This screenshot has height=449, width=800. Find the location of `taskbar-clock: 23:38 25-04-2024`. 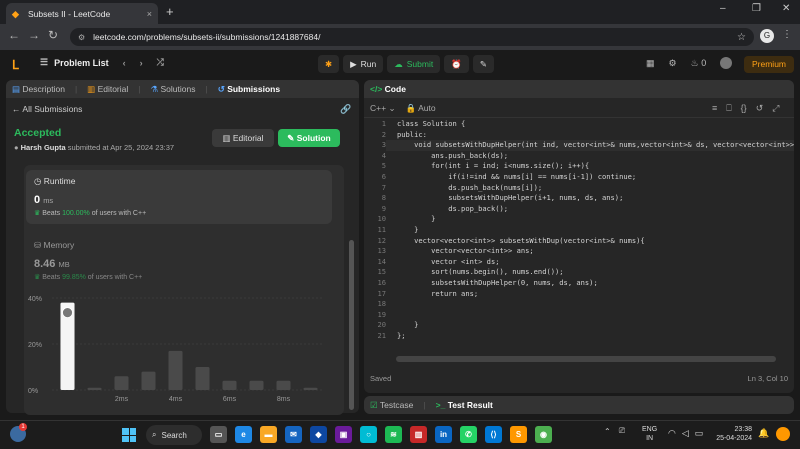

taskbar-clock: 23:38 25-04-2024 is located at coordinates (732, 434).